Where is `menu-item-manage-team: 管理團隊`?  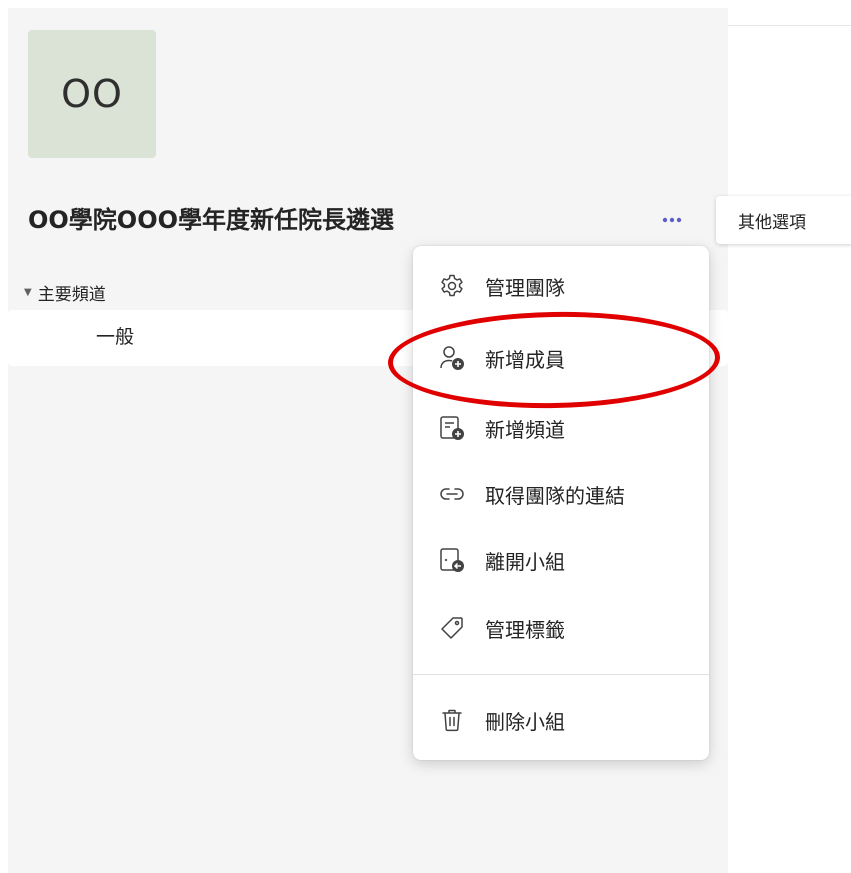 menu-item-manage-team: 管理團隊 is located at coordinates (561, 286).